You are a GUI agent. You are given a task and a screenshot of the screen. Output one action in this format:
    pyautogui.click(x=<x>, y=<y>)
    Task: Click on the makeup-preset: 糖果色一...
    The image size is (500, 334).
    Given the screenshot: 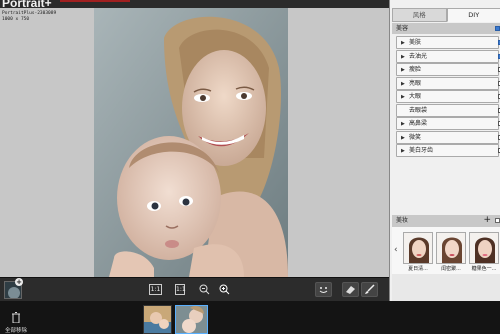 What is the action you would take?
    pyautogui.click(x=484, y=252)
    